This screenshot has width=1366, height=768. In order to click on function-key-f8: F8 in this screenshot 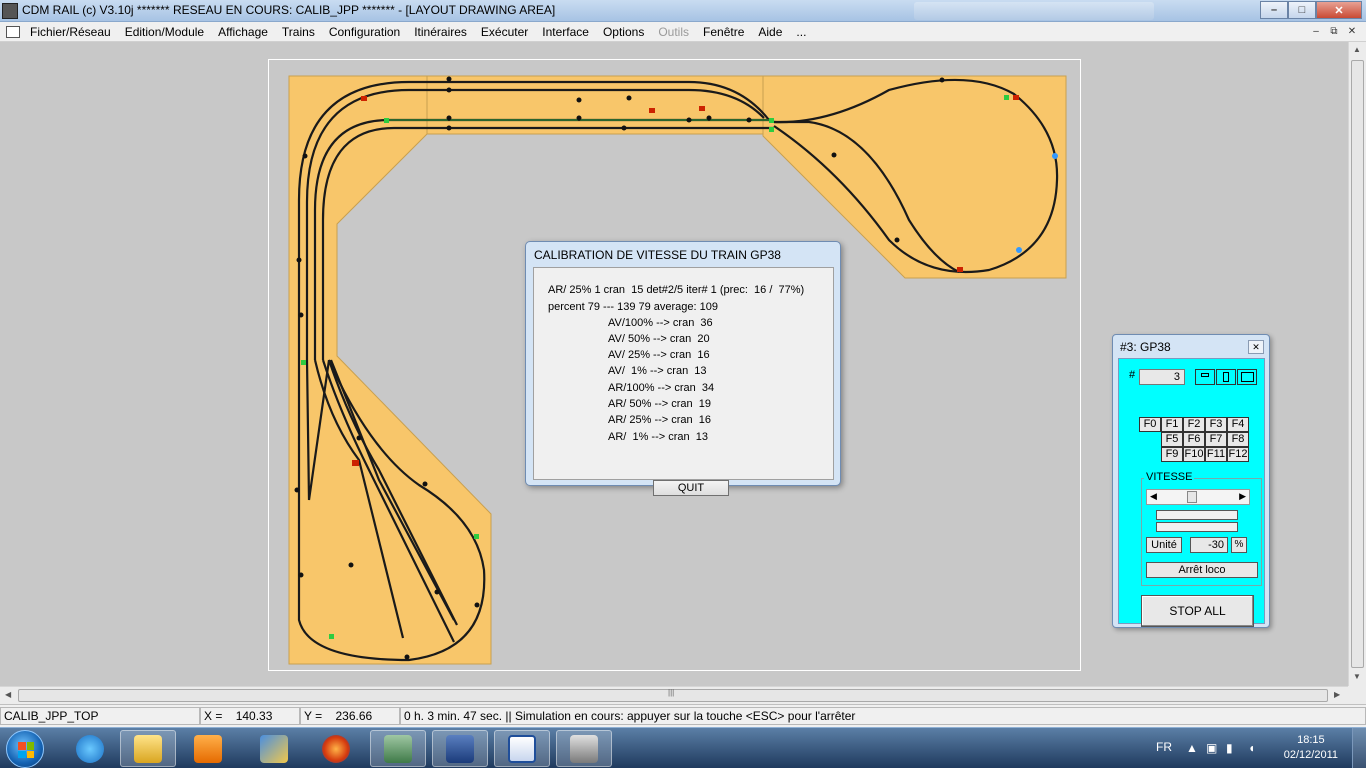, I will do `click(1238, 439)`.